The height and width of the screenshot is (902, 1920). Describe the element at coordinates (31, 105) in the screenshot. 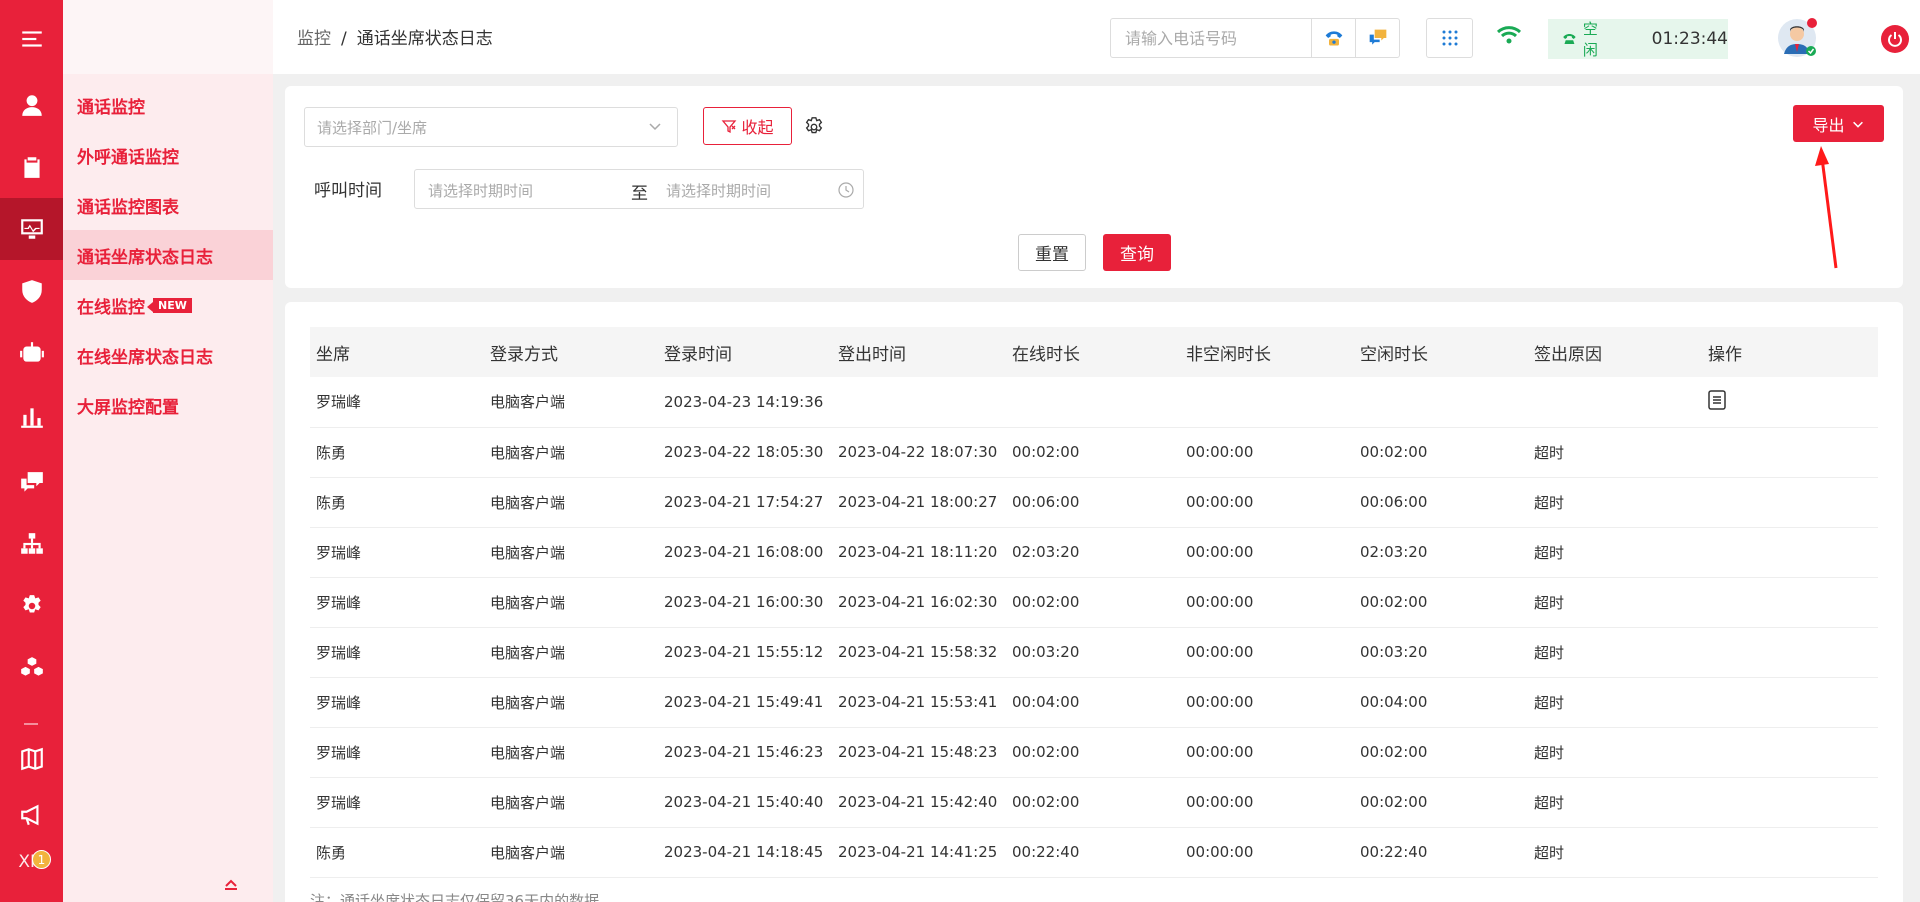

I see `user-icon` at that location.